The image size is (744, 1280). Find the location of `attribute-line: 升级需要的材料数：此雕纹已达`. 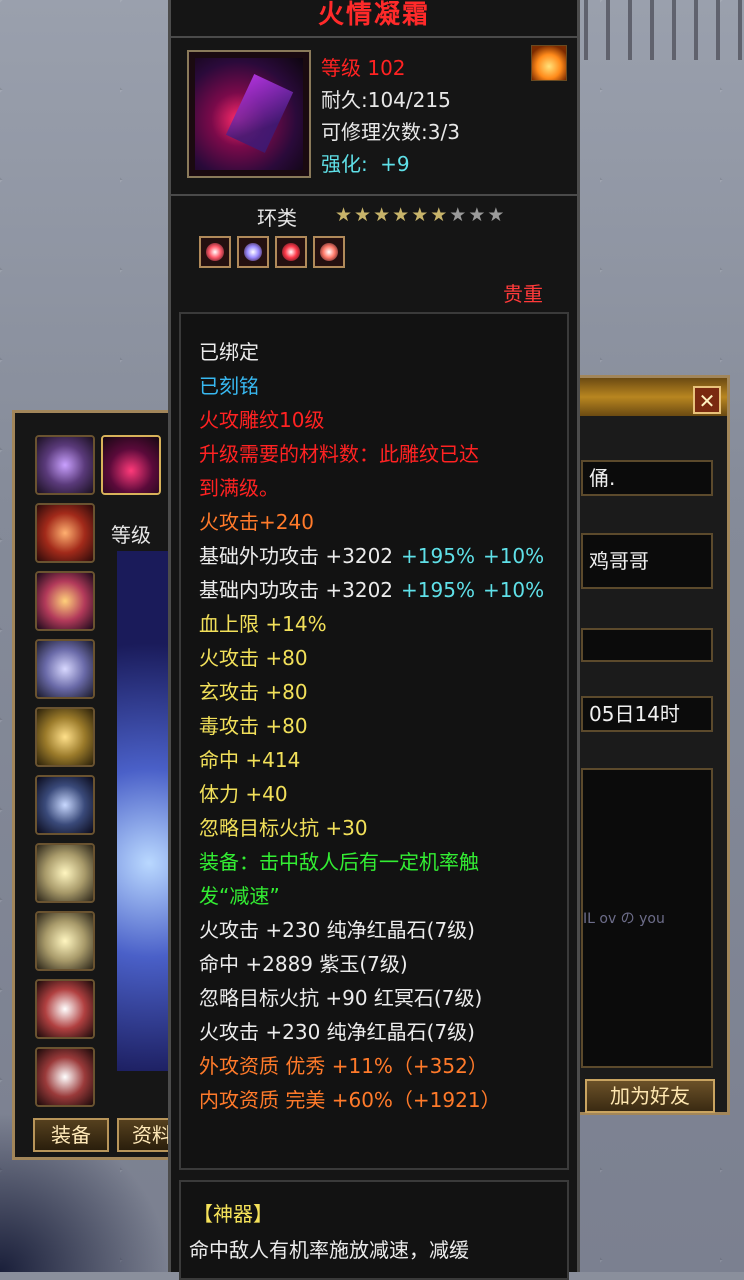

attribute-line: 升级需要的材料数：此雕纹已达 is located at coordinates (339, 452).